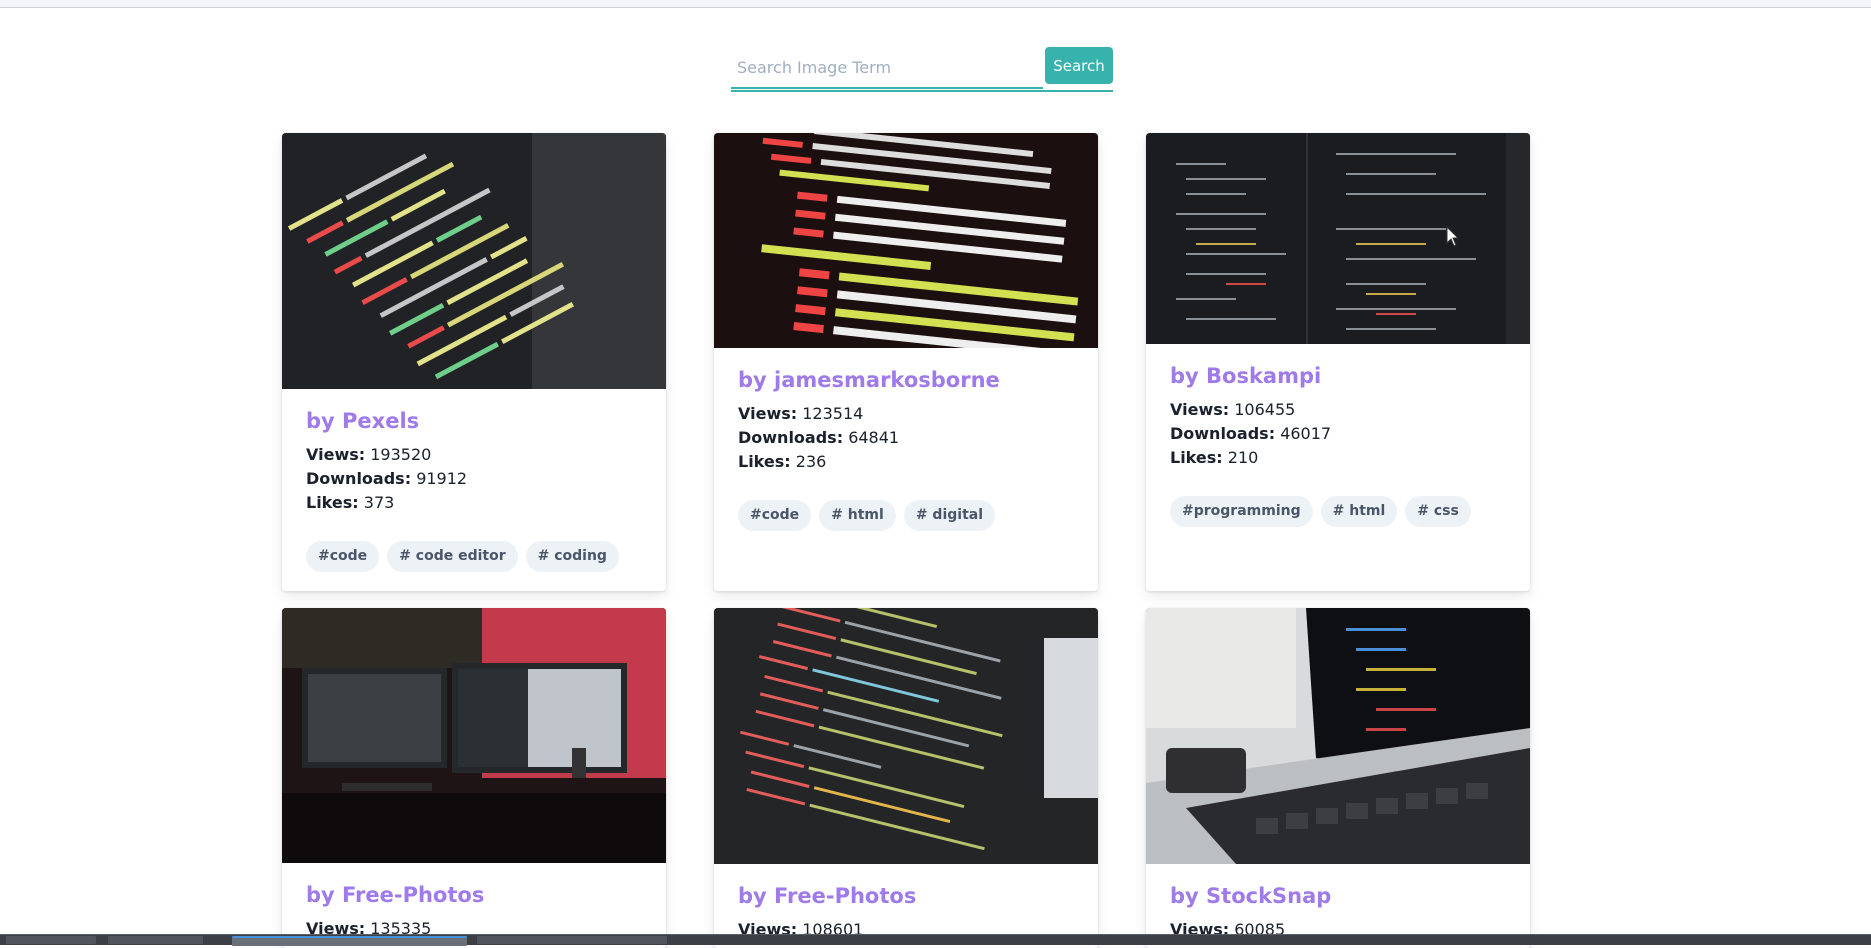 The width and height of the screenshot is (1871, 948). I want to click on card-views: Views: 106455, so click(1233, 409).